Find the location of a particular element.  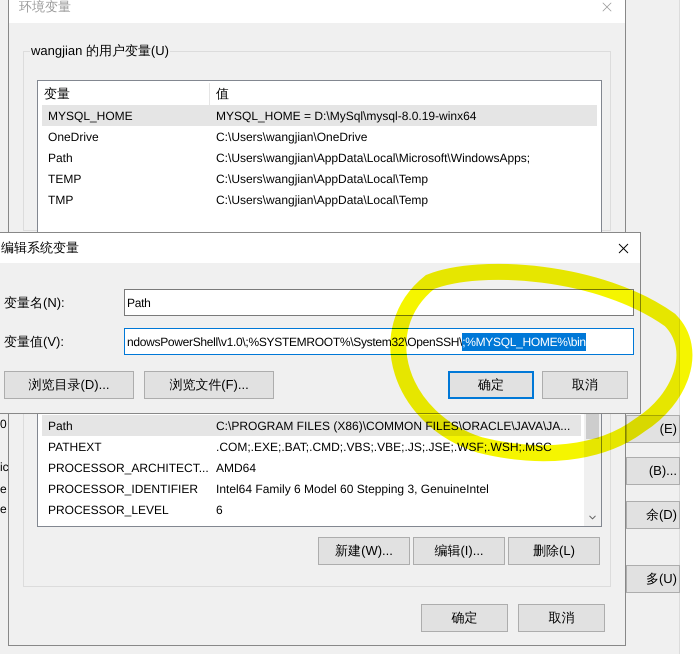

list-row: Path C:\Users\wangjian\AppData\Local\Microsoft\WindowsApps; is located at coordinates (319, 157).